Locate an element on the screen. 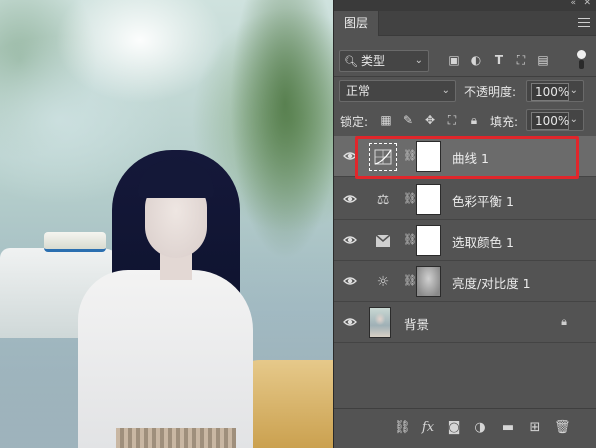  blend-mode-value: 正常 is located at coordinates (358, 91).